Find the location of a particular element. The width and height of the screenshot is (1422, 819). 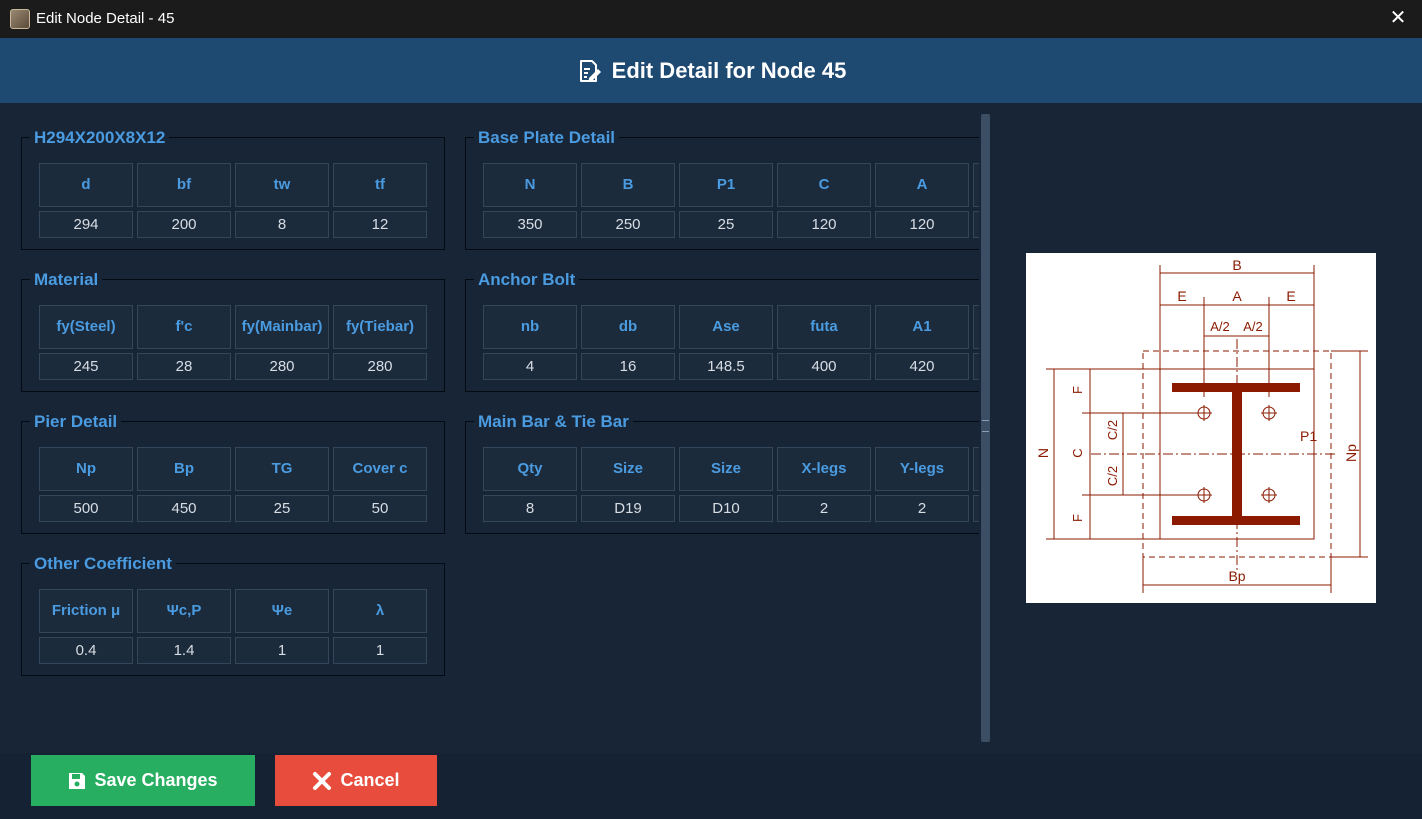

baseplate-header-cell: B is located at coordinates (628, 185).